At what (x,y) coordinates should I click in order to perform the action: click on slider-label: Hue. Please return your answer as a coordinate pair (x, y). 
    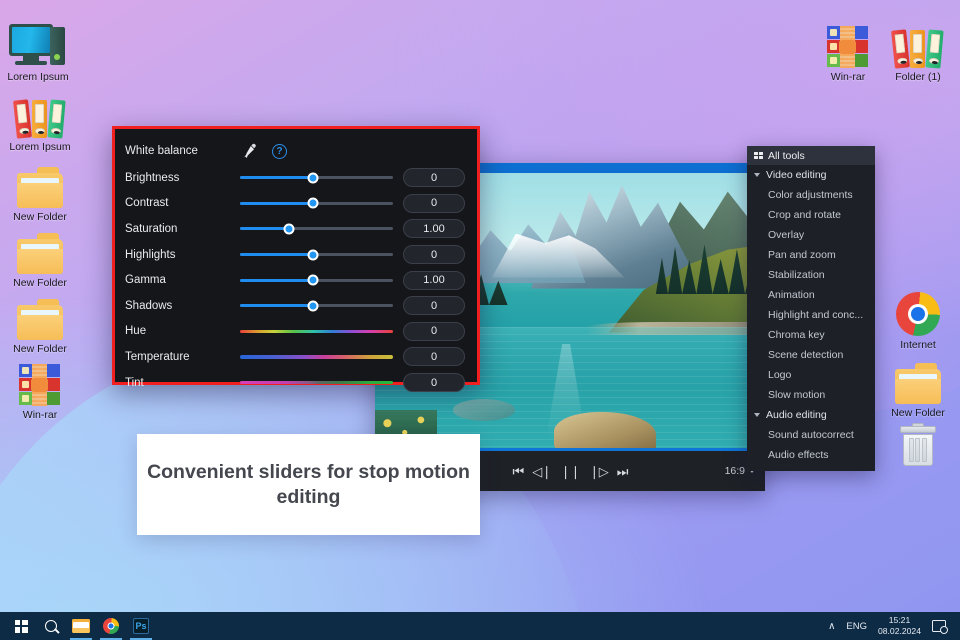
    Looking at the image, I should click on (136, 331).